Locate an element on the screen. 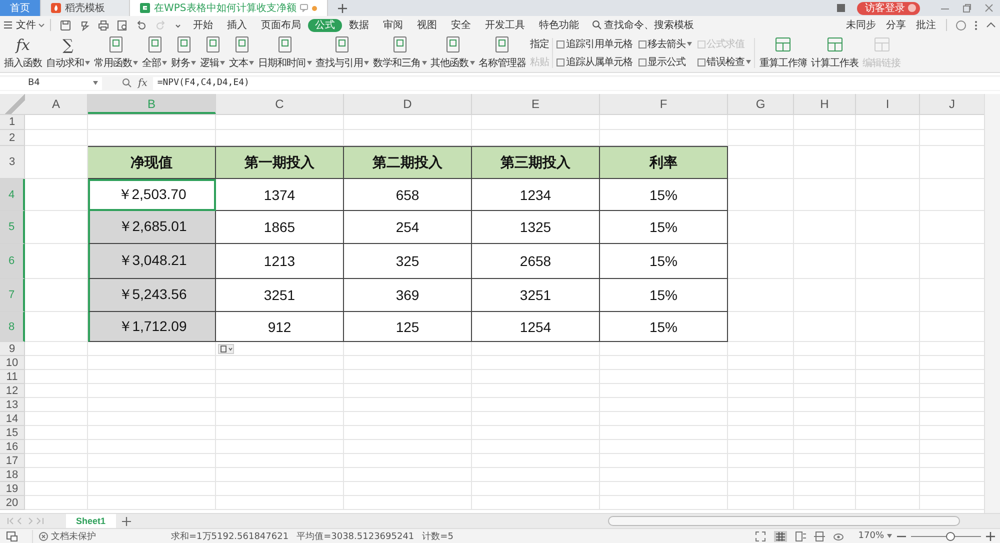 This screenshot has height=543, width=1000. row-header: 2 is located at coordinates (12, 138).